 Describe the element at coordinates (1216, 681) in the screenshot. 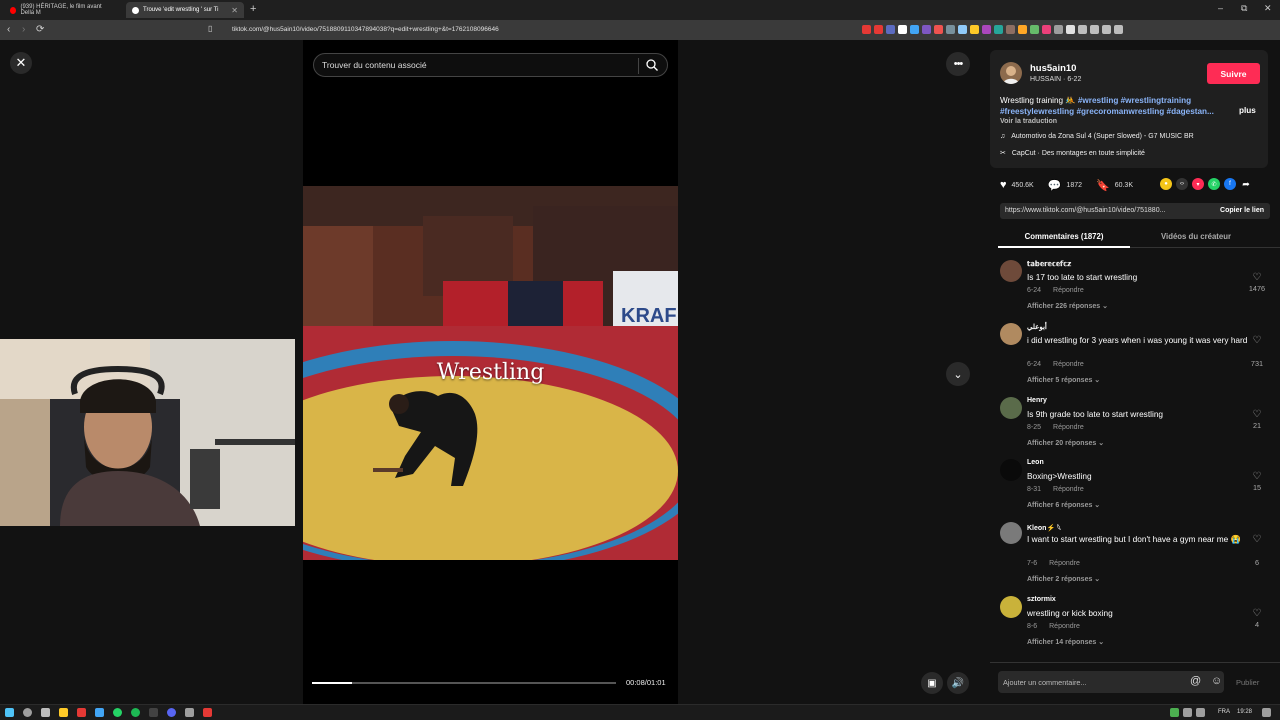

I see `emoji-icon: ☺` at that location.